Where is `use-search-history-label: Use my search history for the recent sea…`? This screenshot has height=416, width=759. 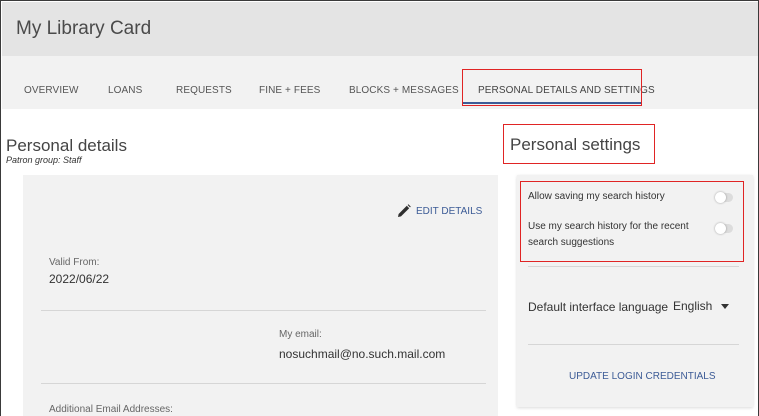 use-search-history-label: Use my search history for the recent sea… is located at coordinates (608, 234).